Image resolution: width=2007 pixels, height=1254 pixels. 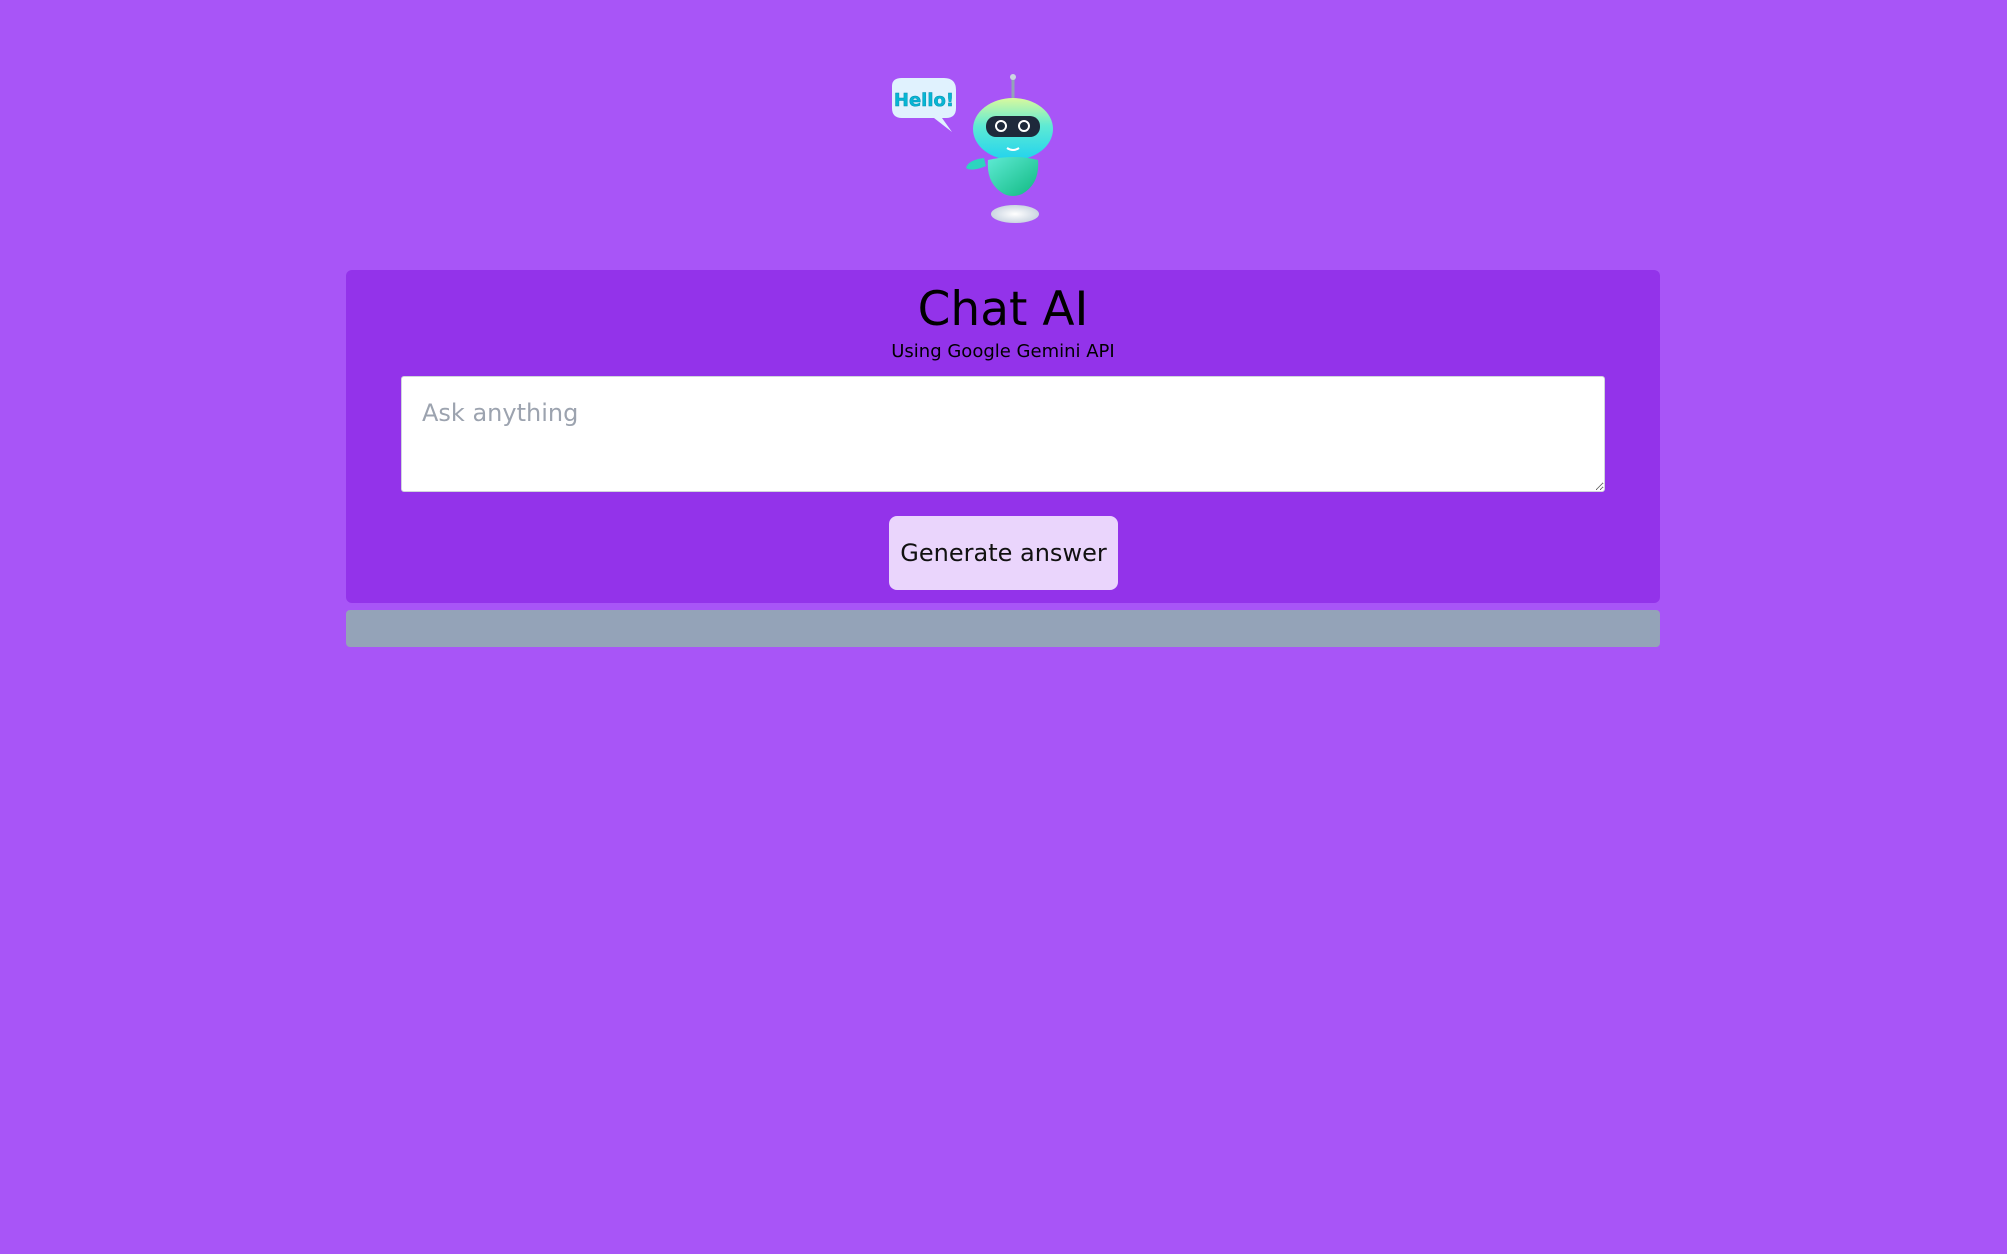 I want to click on prompt-input, so click(x=1003, y=434).